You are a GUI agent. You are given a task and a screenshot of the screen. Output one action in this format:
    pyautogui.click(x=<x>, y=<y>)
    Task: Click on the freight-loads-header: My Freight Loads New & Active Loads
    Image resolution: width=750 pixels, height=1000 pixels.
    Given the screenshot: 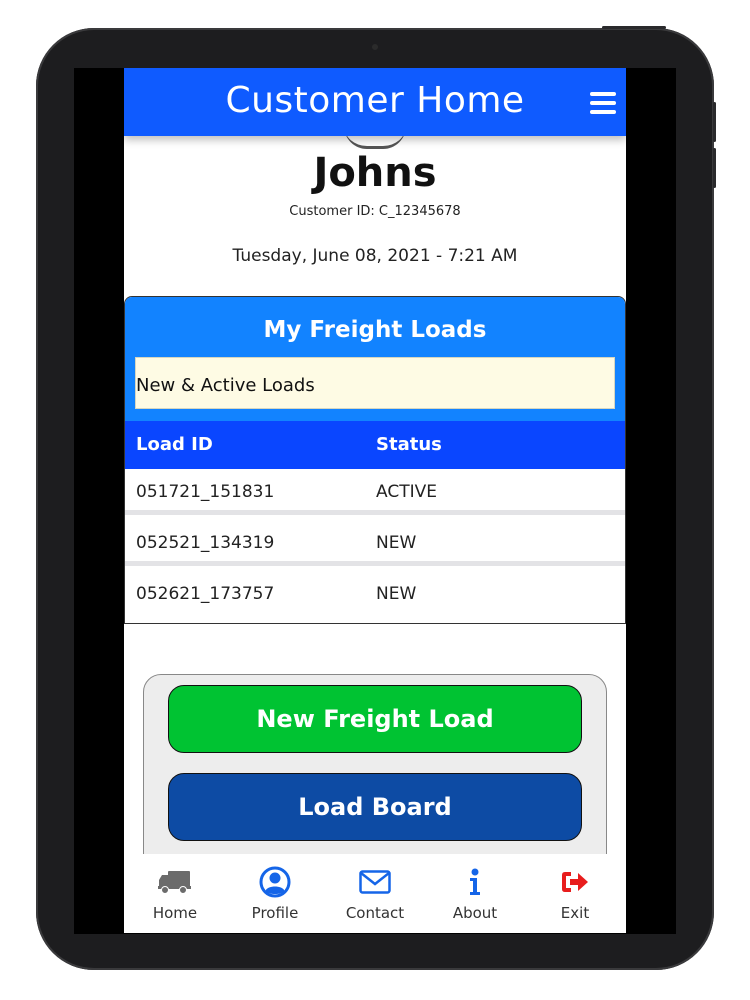 What is the action you would take?
    pyautogui.click(x=375, y=359)
    